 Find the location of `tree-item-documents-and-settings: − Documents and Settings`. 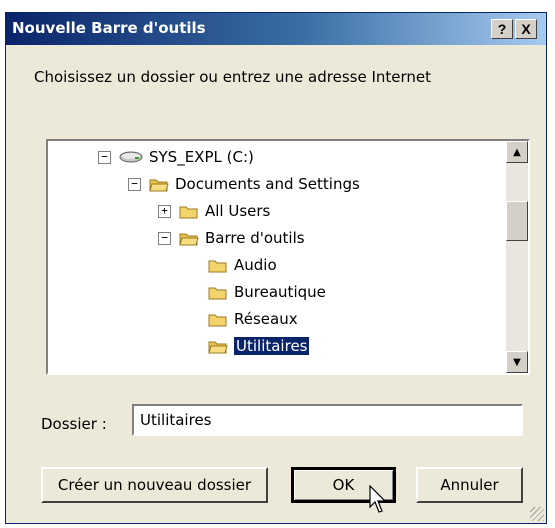

tree-item-documents-and-settings: − Documents and Settings is located at coordinates (244, 184).